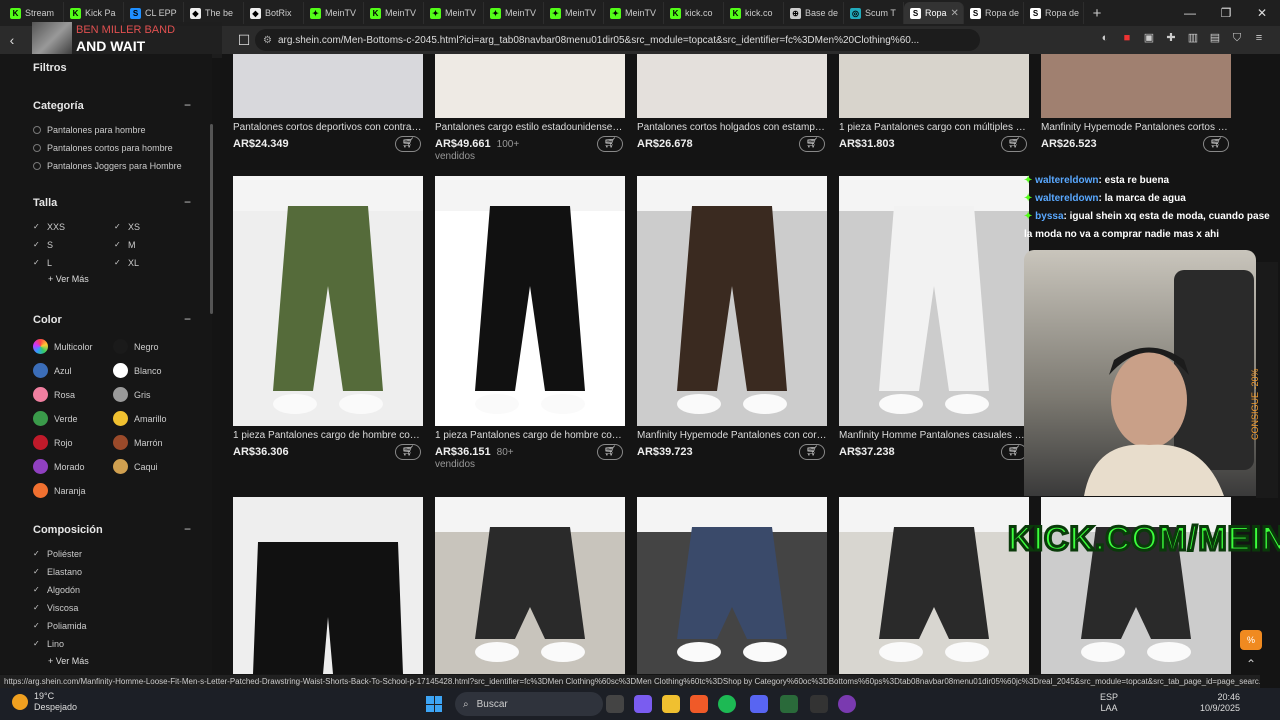 The height and width of the screenshot is (720, 1280). What do you see at coordinates (49, 227) in the screenshot?
I see `size-checkbox: ✓ XXS` at bounding box center [49, 227].